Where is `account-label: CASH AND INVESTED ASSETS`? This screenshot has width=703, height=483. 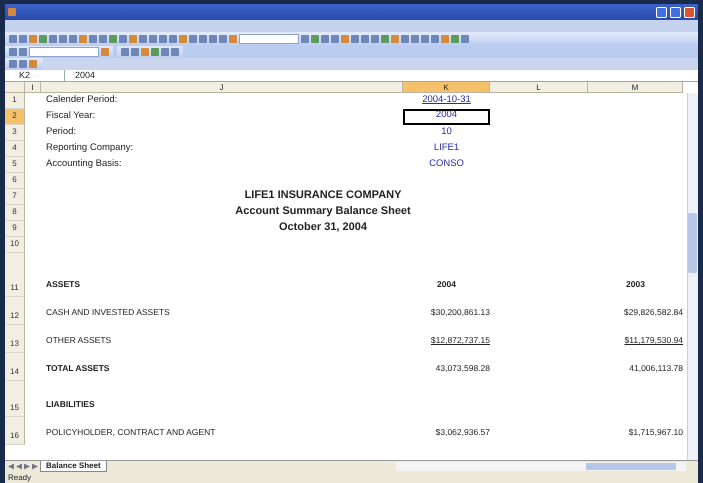
account-label: CASH AND INVESTED ASSETS is located at coordinates (108, 312).